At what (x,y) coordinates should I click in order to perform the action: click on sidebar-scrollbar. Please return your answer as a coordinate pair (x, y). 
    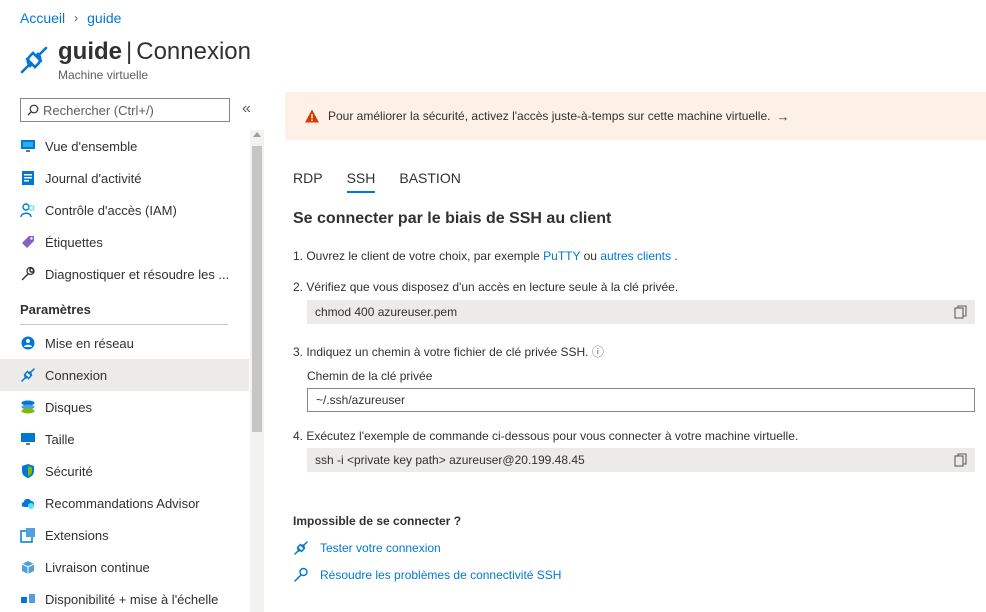
    Looking at the image, I should click on (257, 371).